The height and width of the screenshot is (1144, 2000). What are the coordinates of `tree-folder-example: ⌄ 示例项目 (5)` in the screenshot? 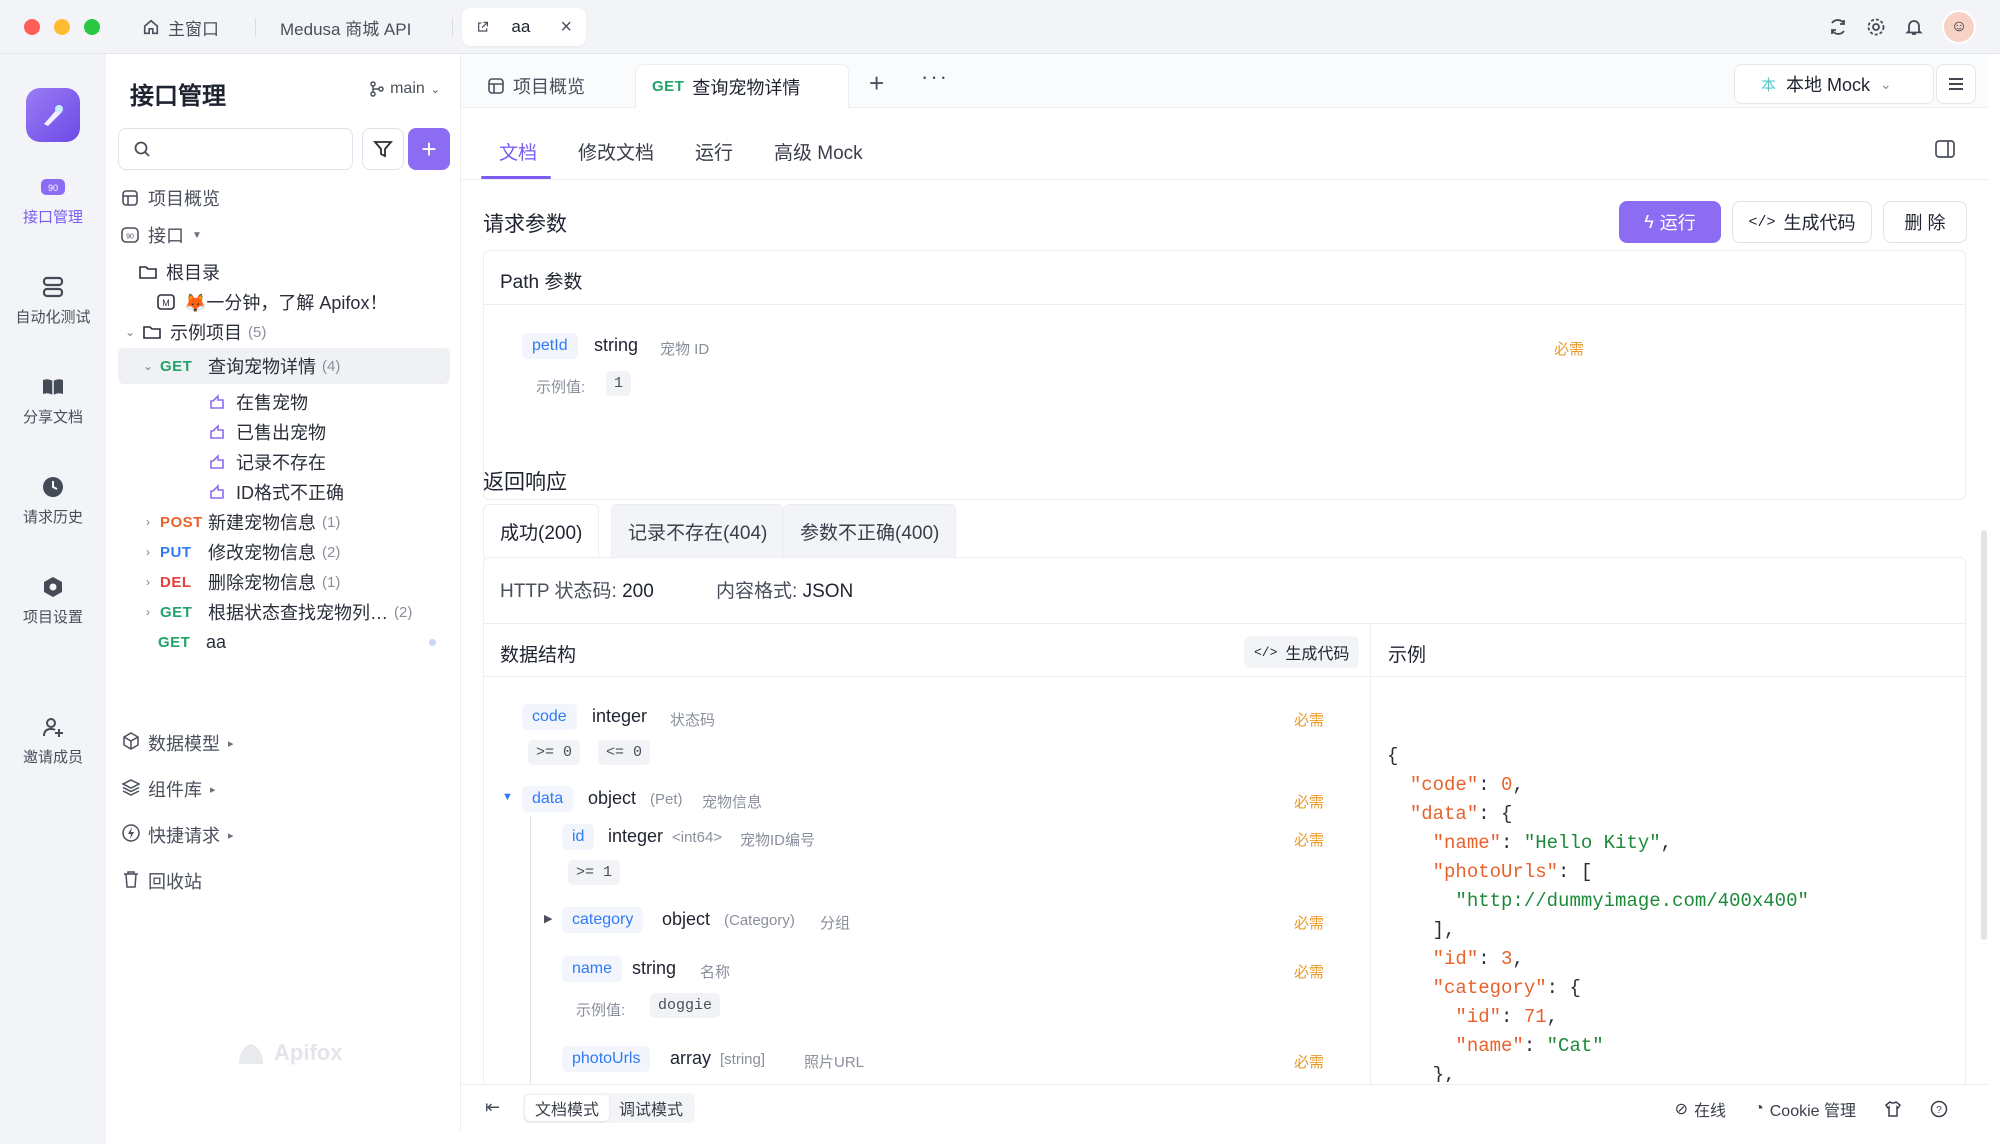 It's located at (284, 332).